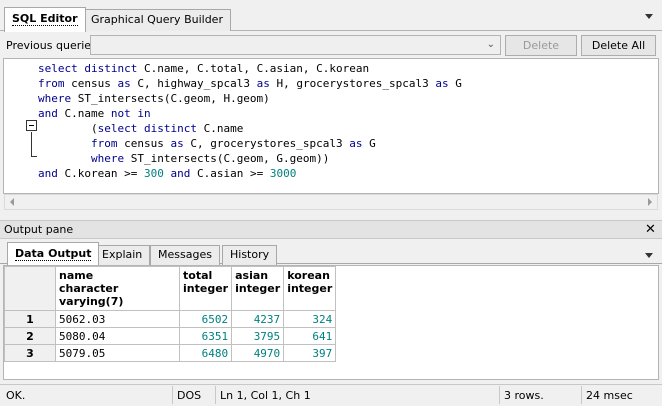  Describe the element at coordinates (189, 395) in the screenshot. I see `status-encoding: DOS` at that location.